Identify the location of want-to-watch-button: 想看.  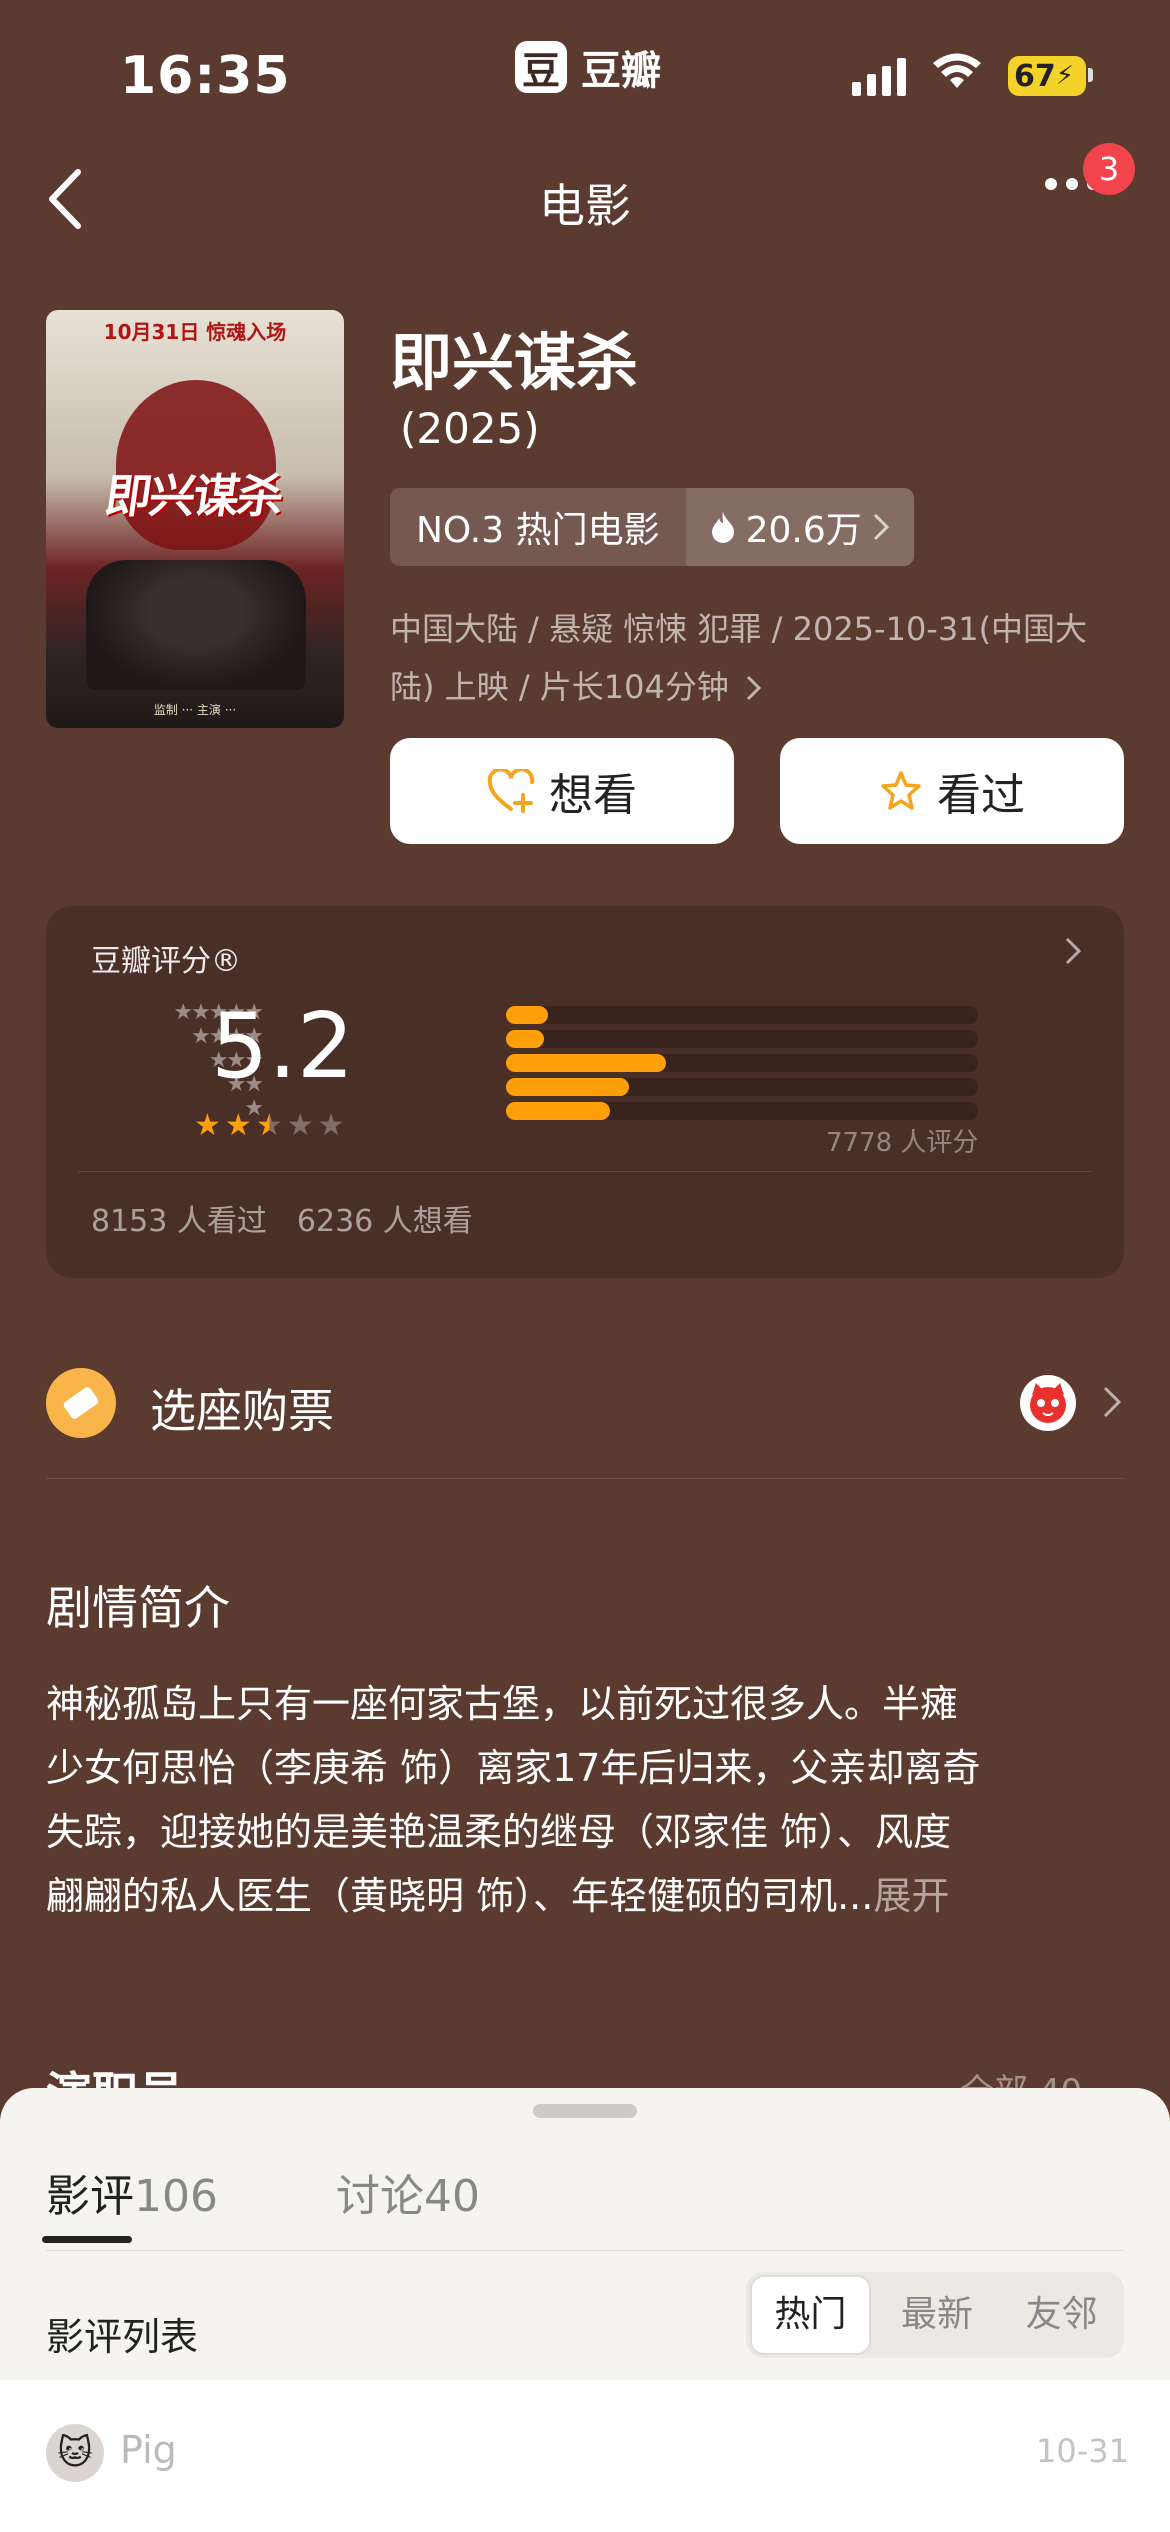
(562, 791).